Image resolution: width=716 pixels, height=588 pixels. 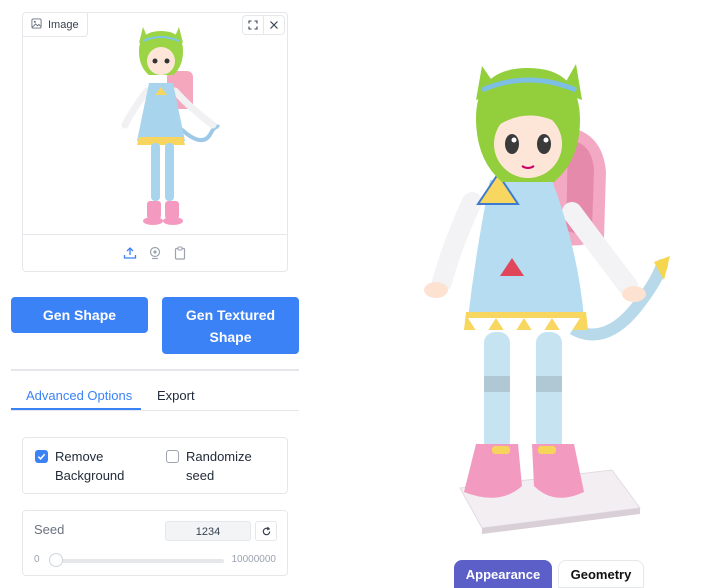 I want to click on remove-background-checkbox, so click(x=41, y=456).